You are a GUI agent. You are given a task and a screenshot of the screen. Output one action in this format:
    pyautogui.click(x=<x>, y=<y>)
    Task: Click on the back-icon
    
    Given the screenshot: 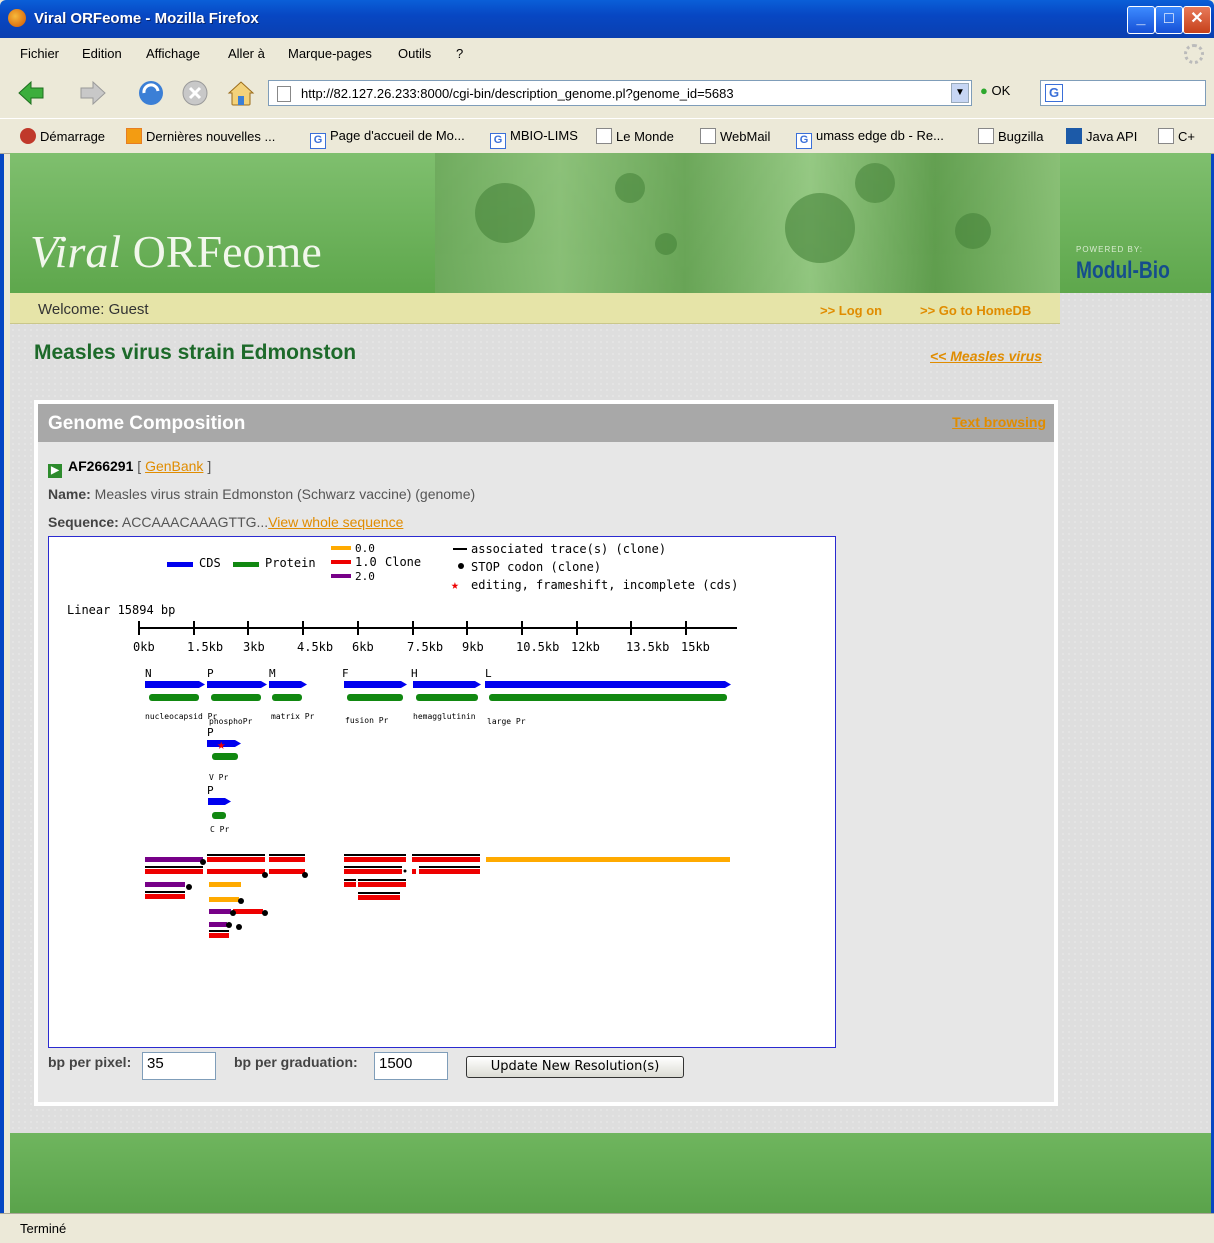 What is the action you would take?
    pyautogui.click(x=31, y=93)
    